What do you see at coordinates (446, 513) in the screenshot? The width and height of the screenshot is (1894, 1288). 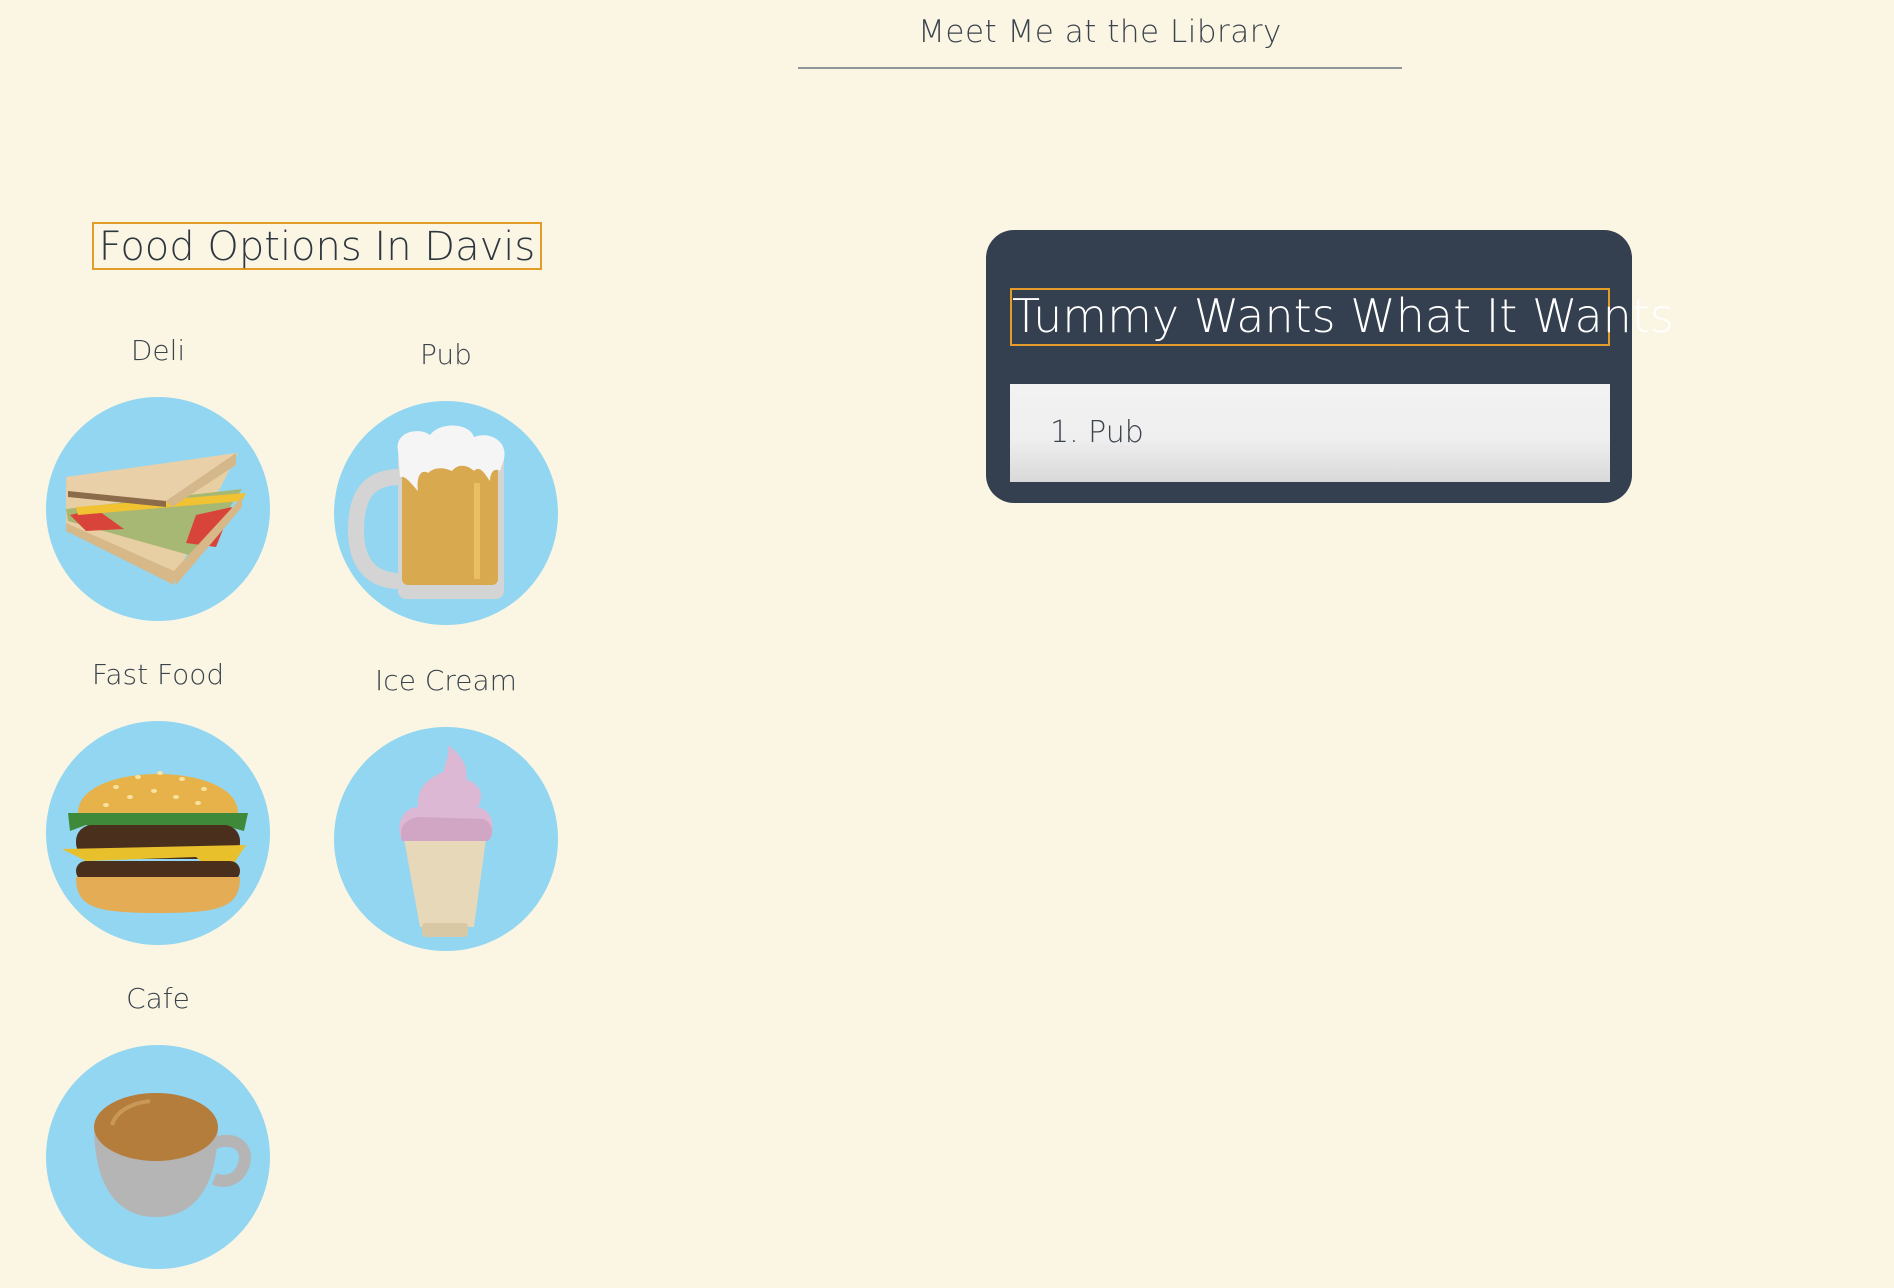 I see `beer-mug-icon` at bounding box center [446, 513].